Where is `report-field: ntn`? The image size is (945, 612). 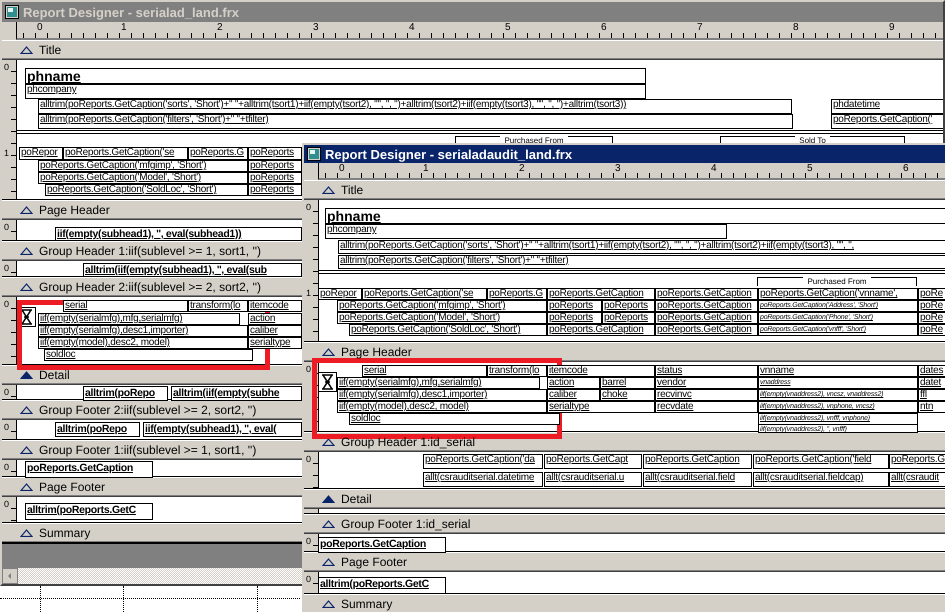 report-field: ntn is located at coordinates (931, 407).